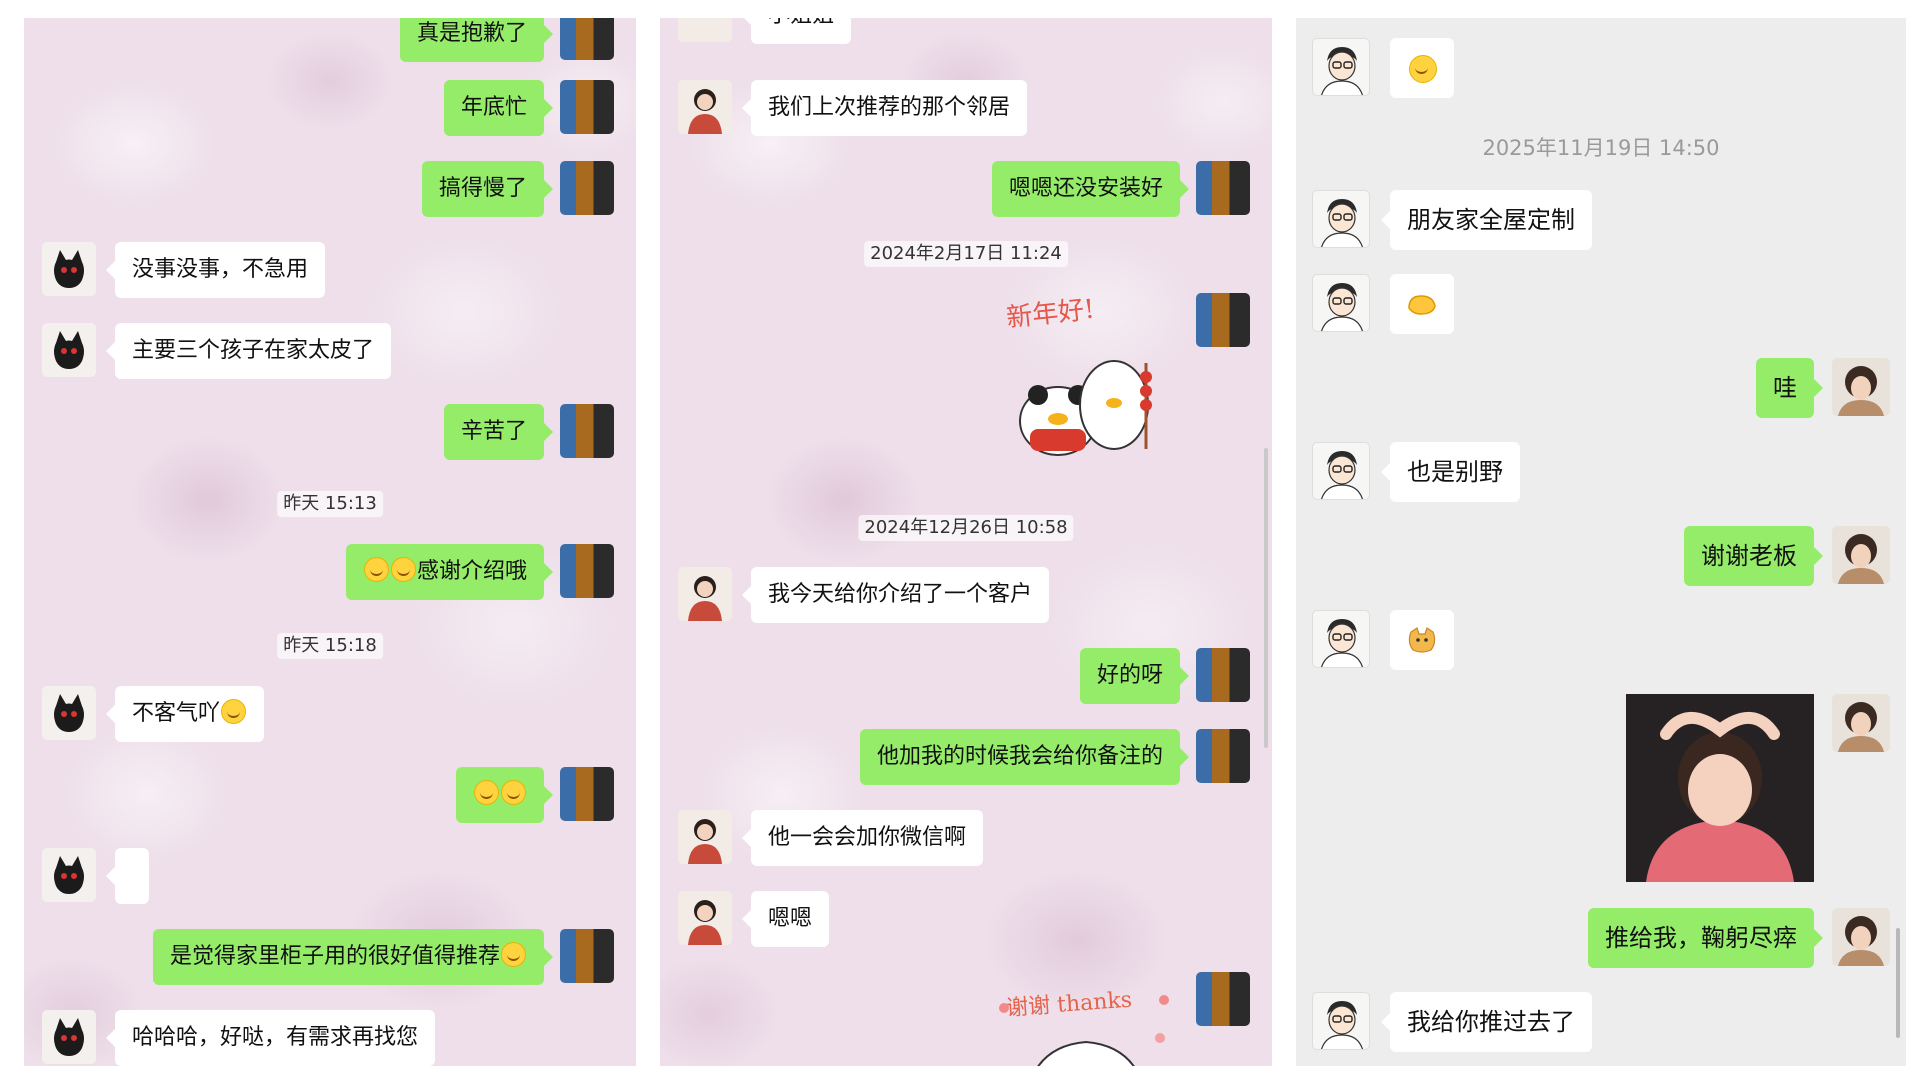 The width and height of the screenshot is (1920, 1080). What do you see at coordinates (1491, 1022) in the screenshot?
I see `received-bubble: 我给你推过去了` at bounding box center [1491, 1022].